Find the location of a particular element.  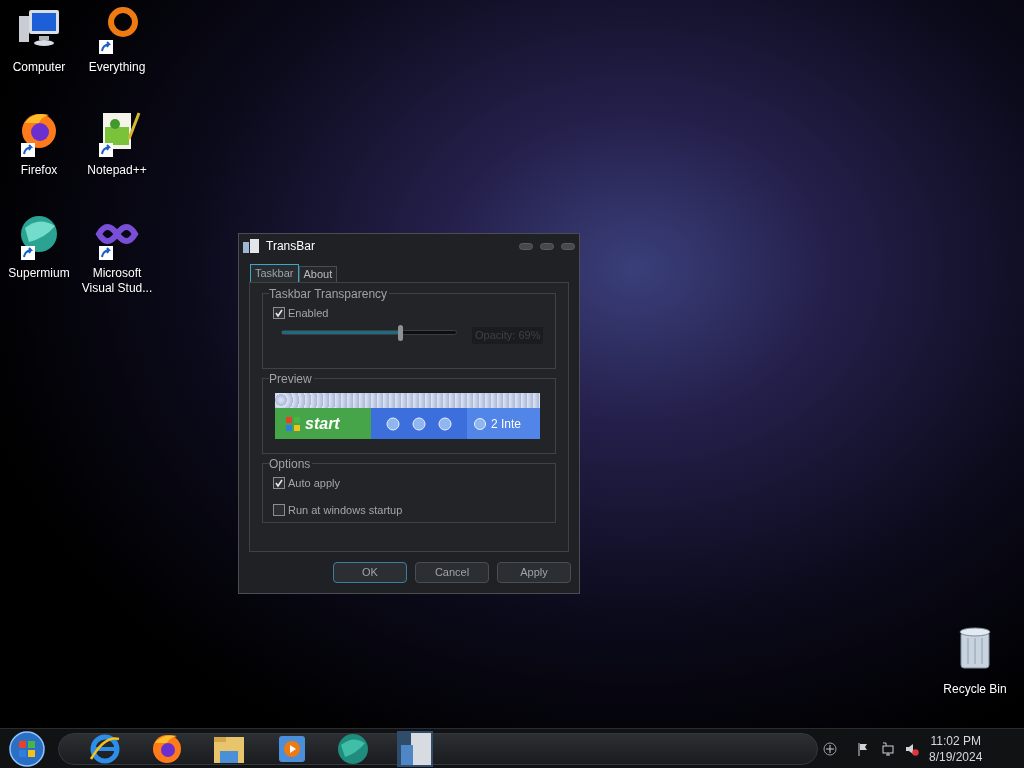

group-title: Preview is located at coordinates (291, 379).